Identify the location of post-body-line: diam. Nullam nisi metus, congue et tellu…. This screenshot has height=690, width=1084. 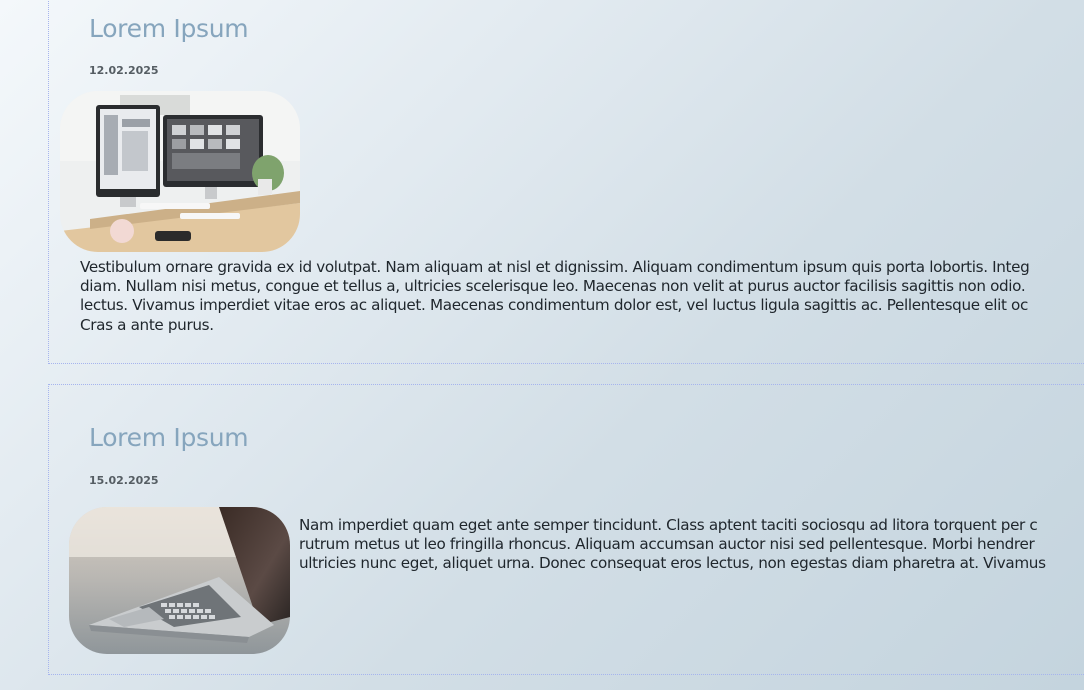
(553, 286).